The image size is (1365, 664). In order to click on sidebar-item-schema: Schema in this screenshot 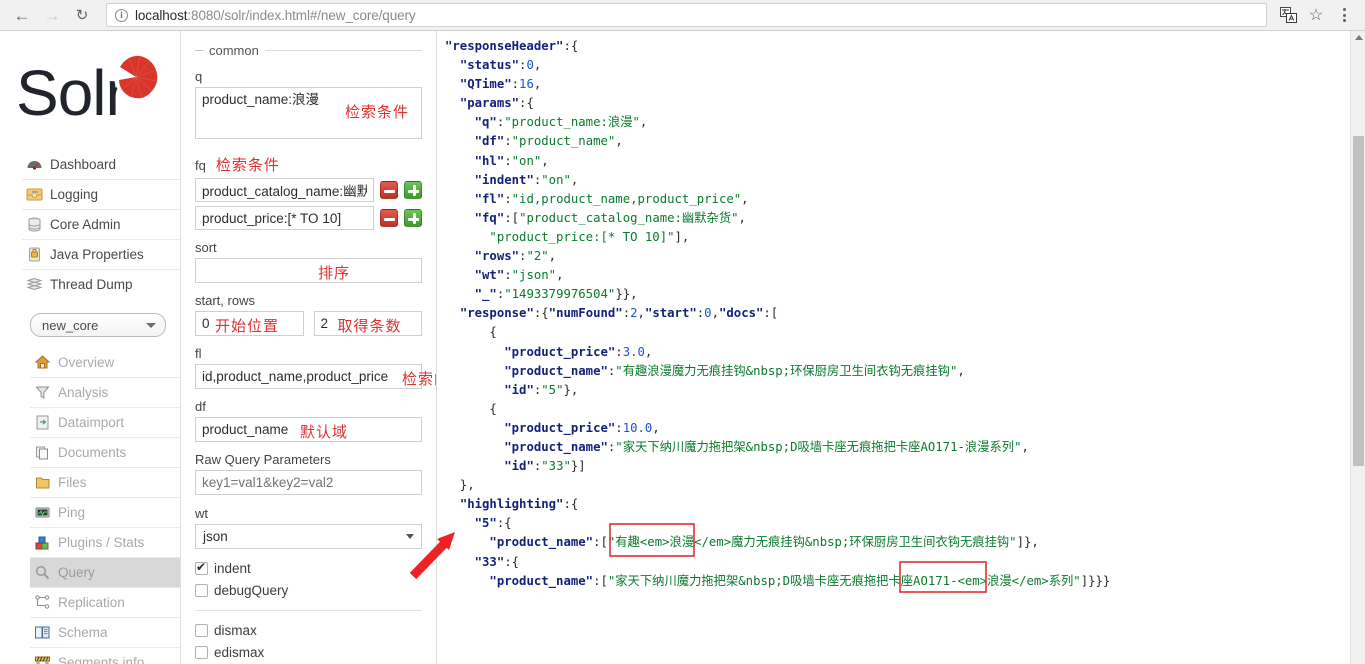, I will do `click(105, 632)`.